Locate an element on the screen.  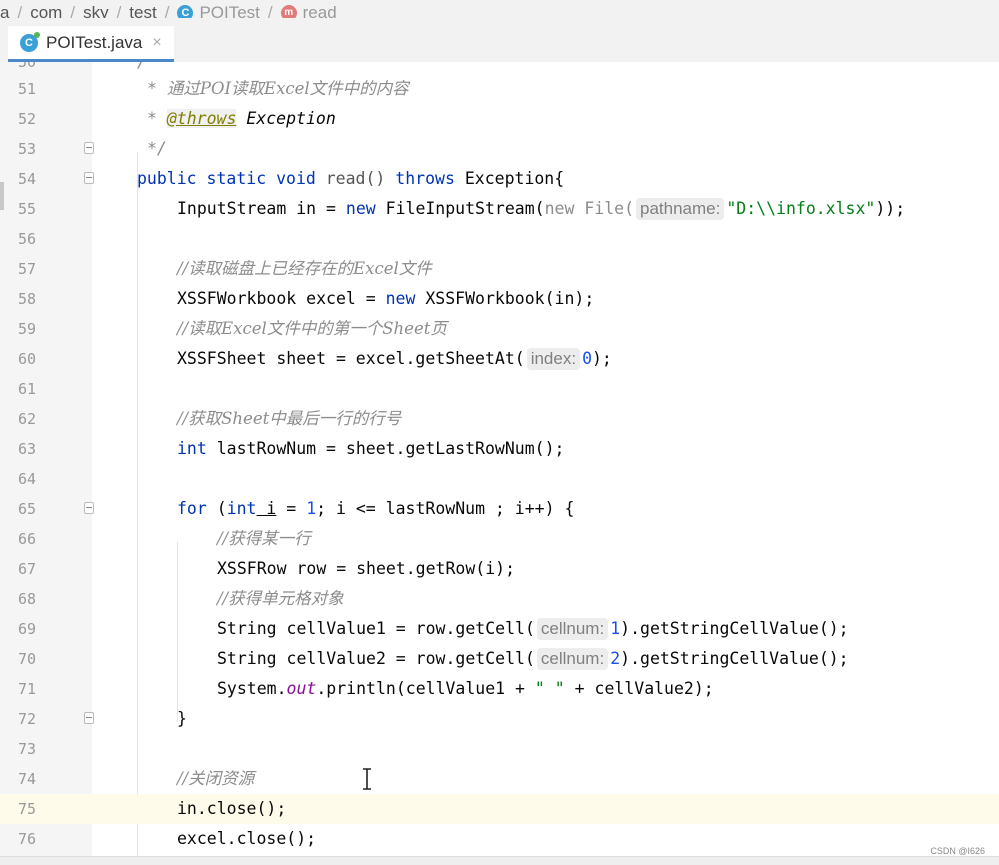
line-number: 72 is located at coordinates (26, 719).